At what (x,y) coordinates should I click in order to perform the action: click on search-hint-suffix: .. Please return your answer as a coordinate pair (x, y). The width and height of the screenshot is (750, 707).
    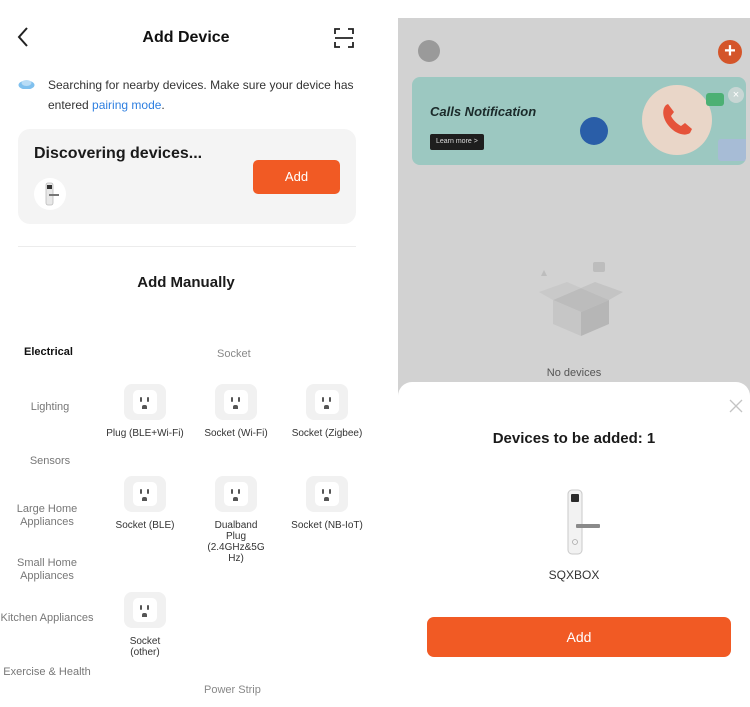
    Looking at the image, I should click on (163, 105).